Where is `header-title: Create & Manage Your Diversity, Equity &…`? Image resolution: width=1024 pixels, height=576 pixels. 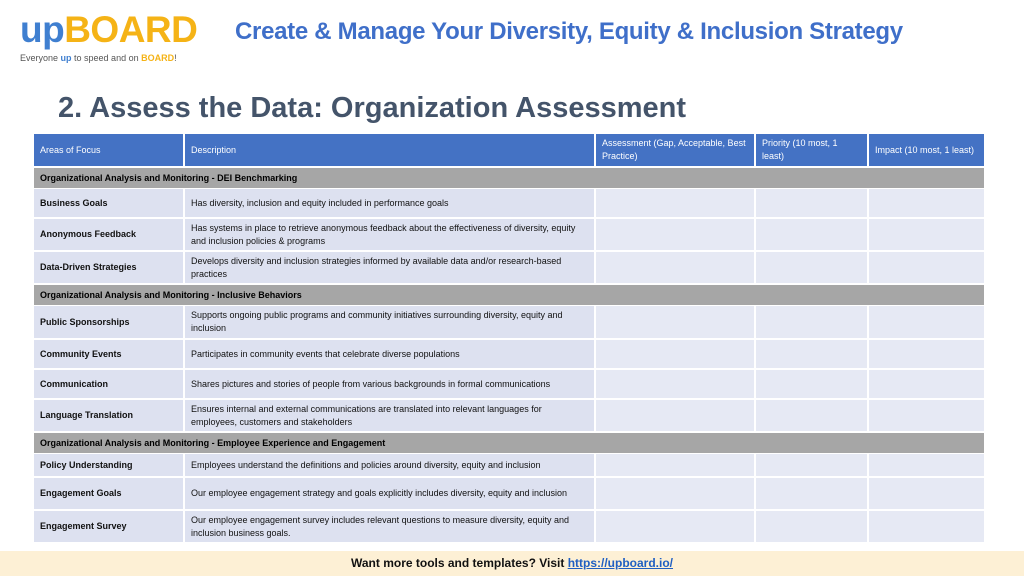
header-title: Create & Manage Your Diversity, Equity &… is located at coordinates (569, 31).